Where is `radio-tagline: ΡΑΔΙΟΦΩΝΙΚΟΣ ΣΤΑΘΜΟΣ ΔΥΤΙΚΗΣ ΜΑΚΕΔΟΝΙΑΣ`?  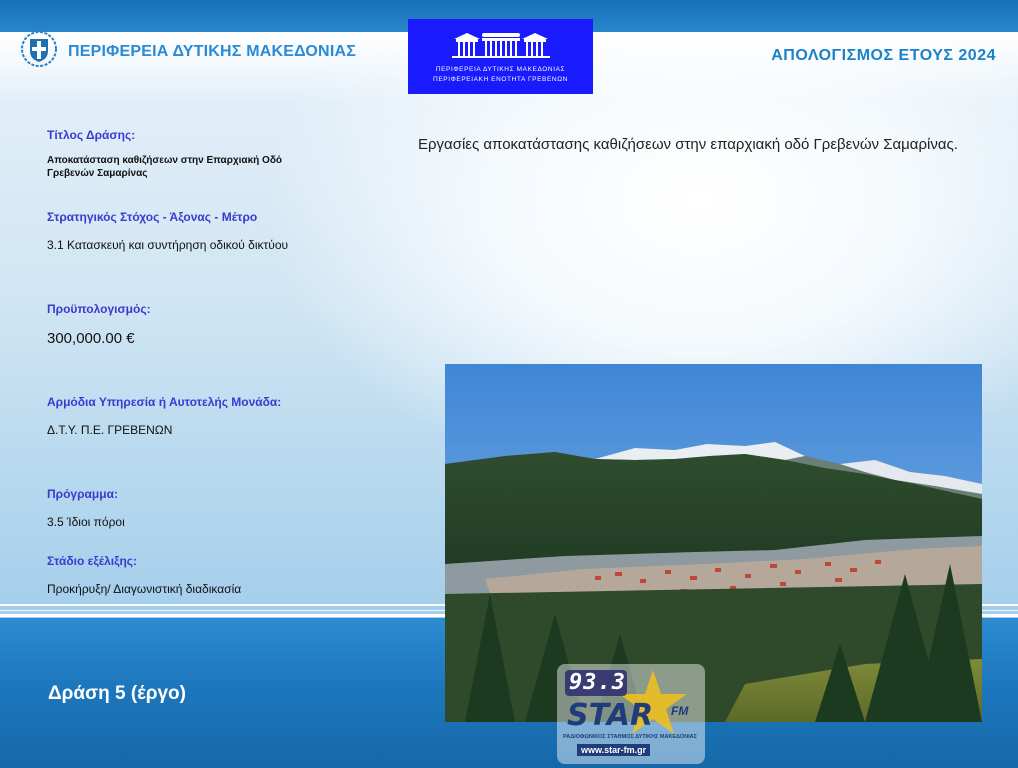
radio-tagline: ΡΑΔΙΟΦΩΝΙΚΟΣ ΣΤΑΘΜΟΣ ΔΥΤΙΚΗΣ ΜΑΚΕΔΟΝΙΑΣ is located at coordinates (630, 737).